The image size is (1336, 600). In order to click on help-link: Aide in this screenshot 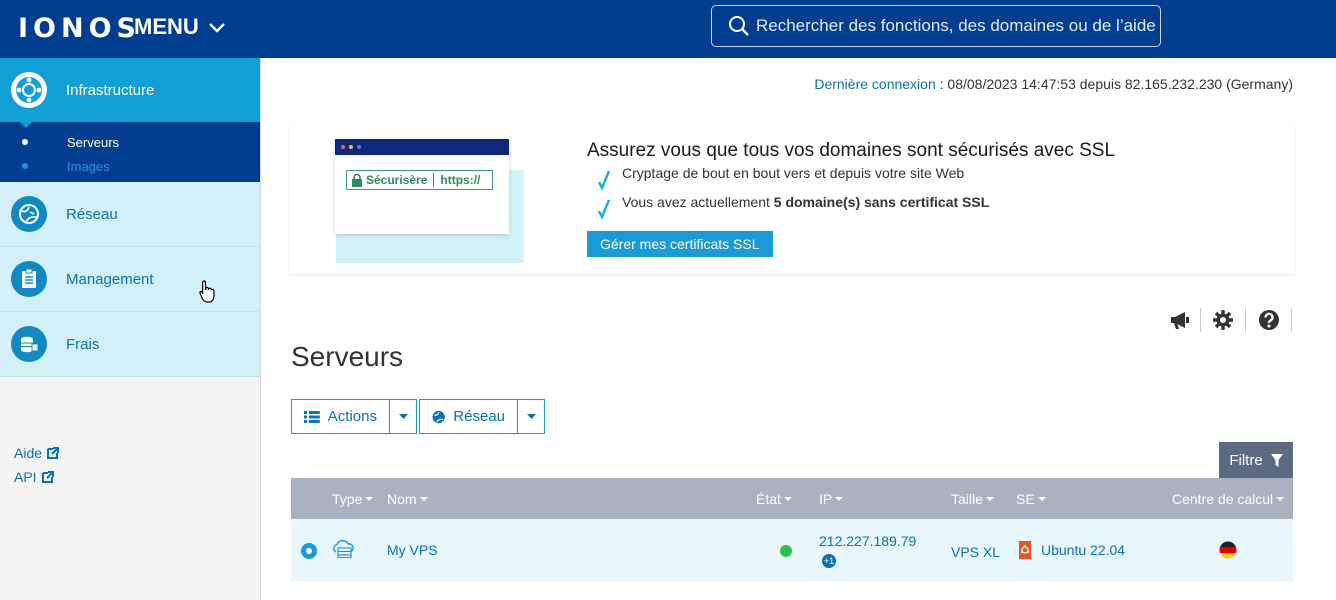, I will do `click(37, 453)`.